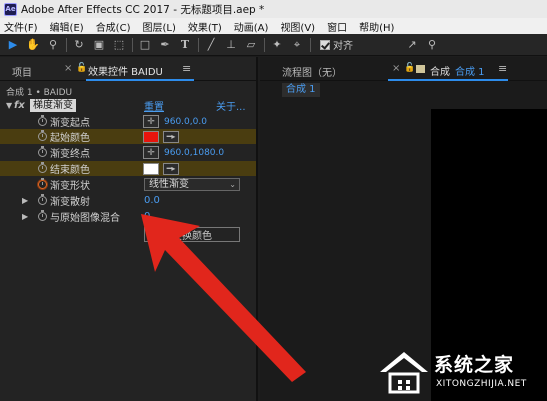 The height and width of the screenshot is (401, 547). I want to click on collapse-triangle-icon: ▼, so click(9, 105).